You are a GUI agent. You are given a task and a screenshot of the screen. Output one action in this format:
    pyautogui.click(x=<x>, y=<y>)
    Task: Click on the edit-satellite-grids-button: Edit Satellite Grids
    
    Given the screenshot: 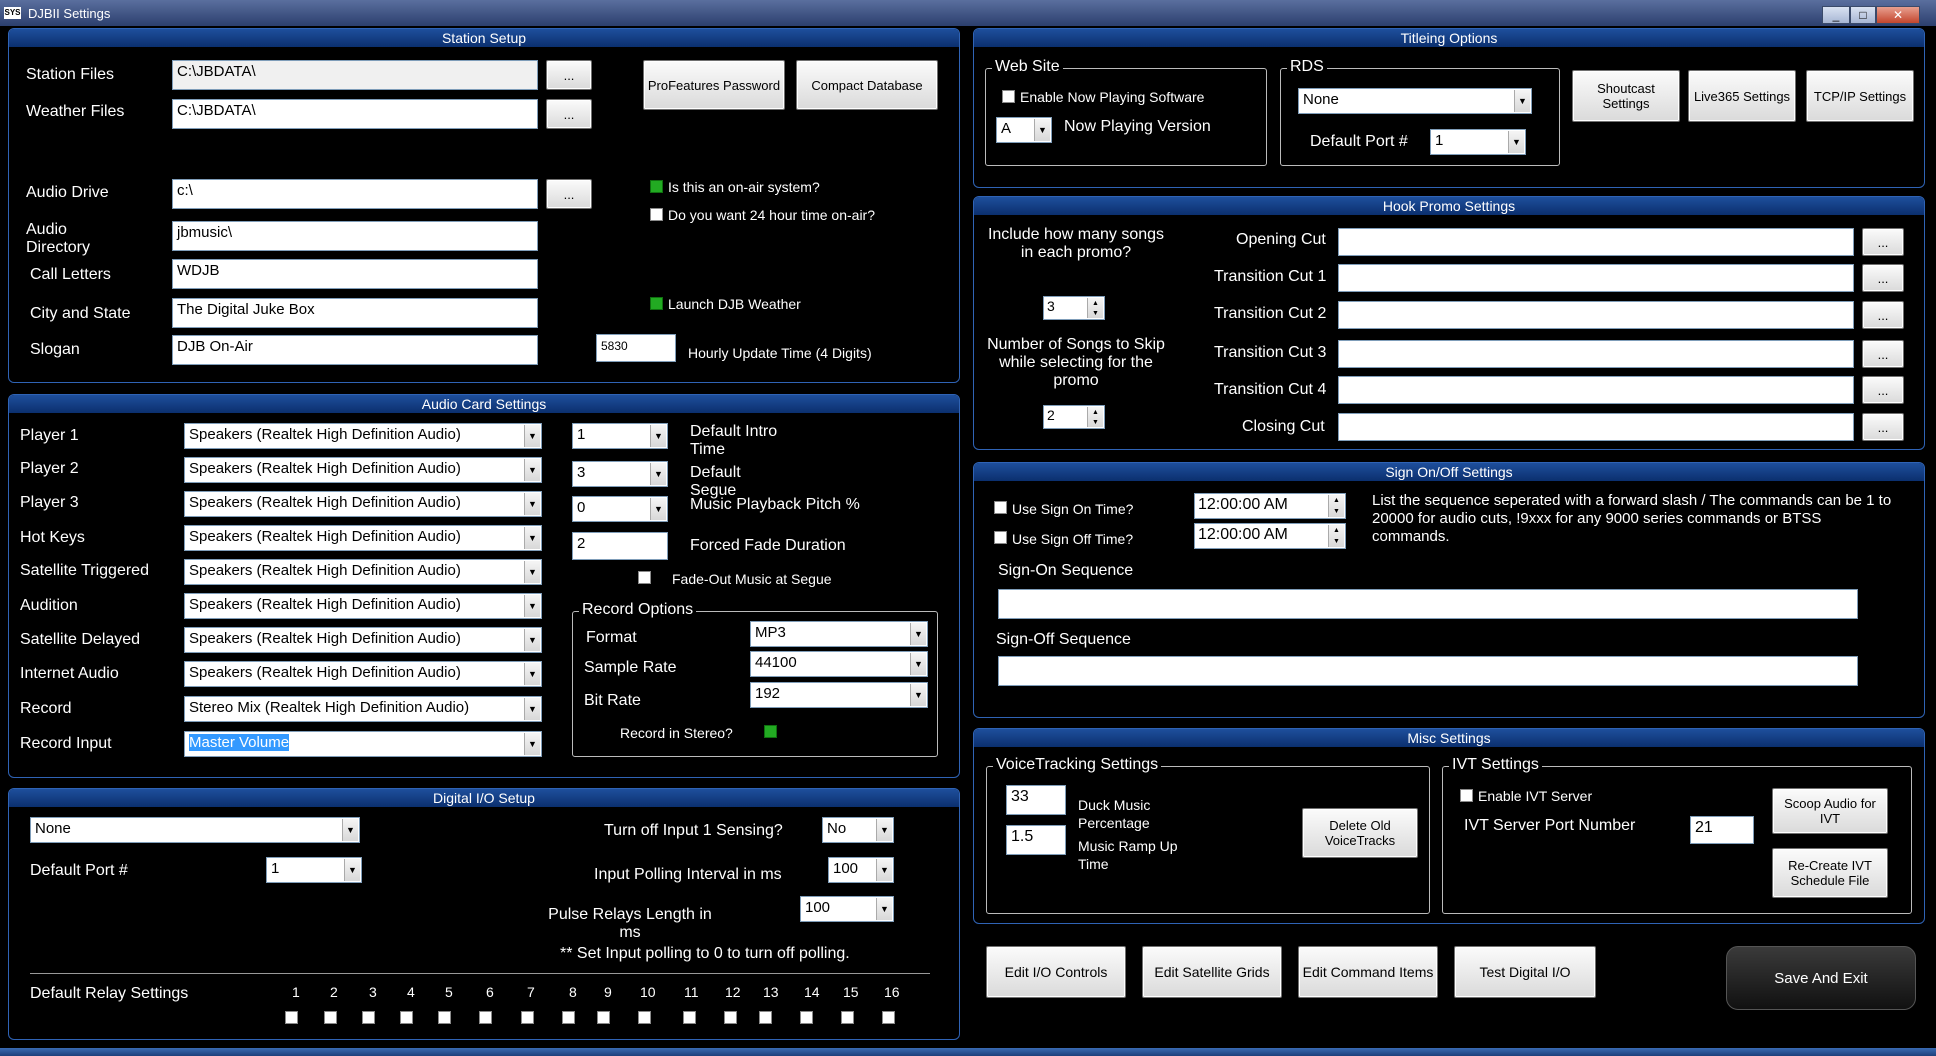 What is the action you would take?
    pyautogui.click(x=1212, y=972)
    